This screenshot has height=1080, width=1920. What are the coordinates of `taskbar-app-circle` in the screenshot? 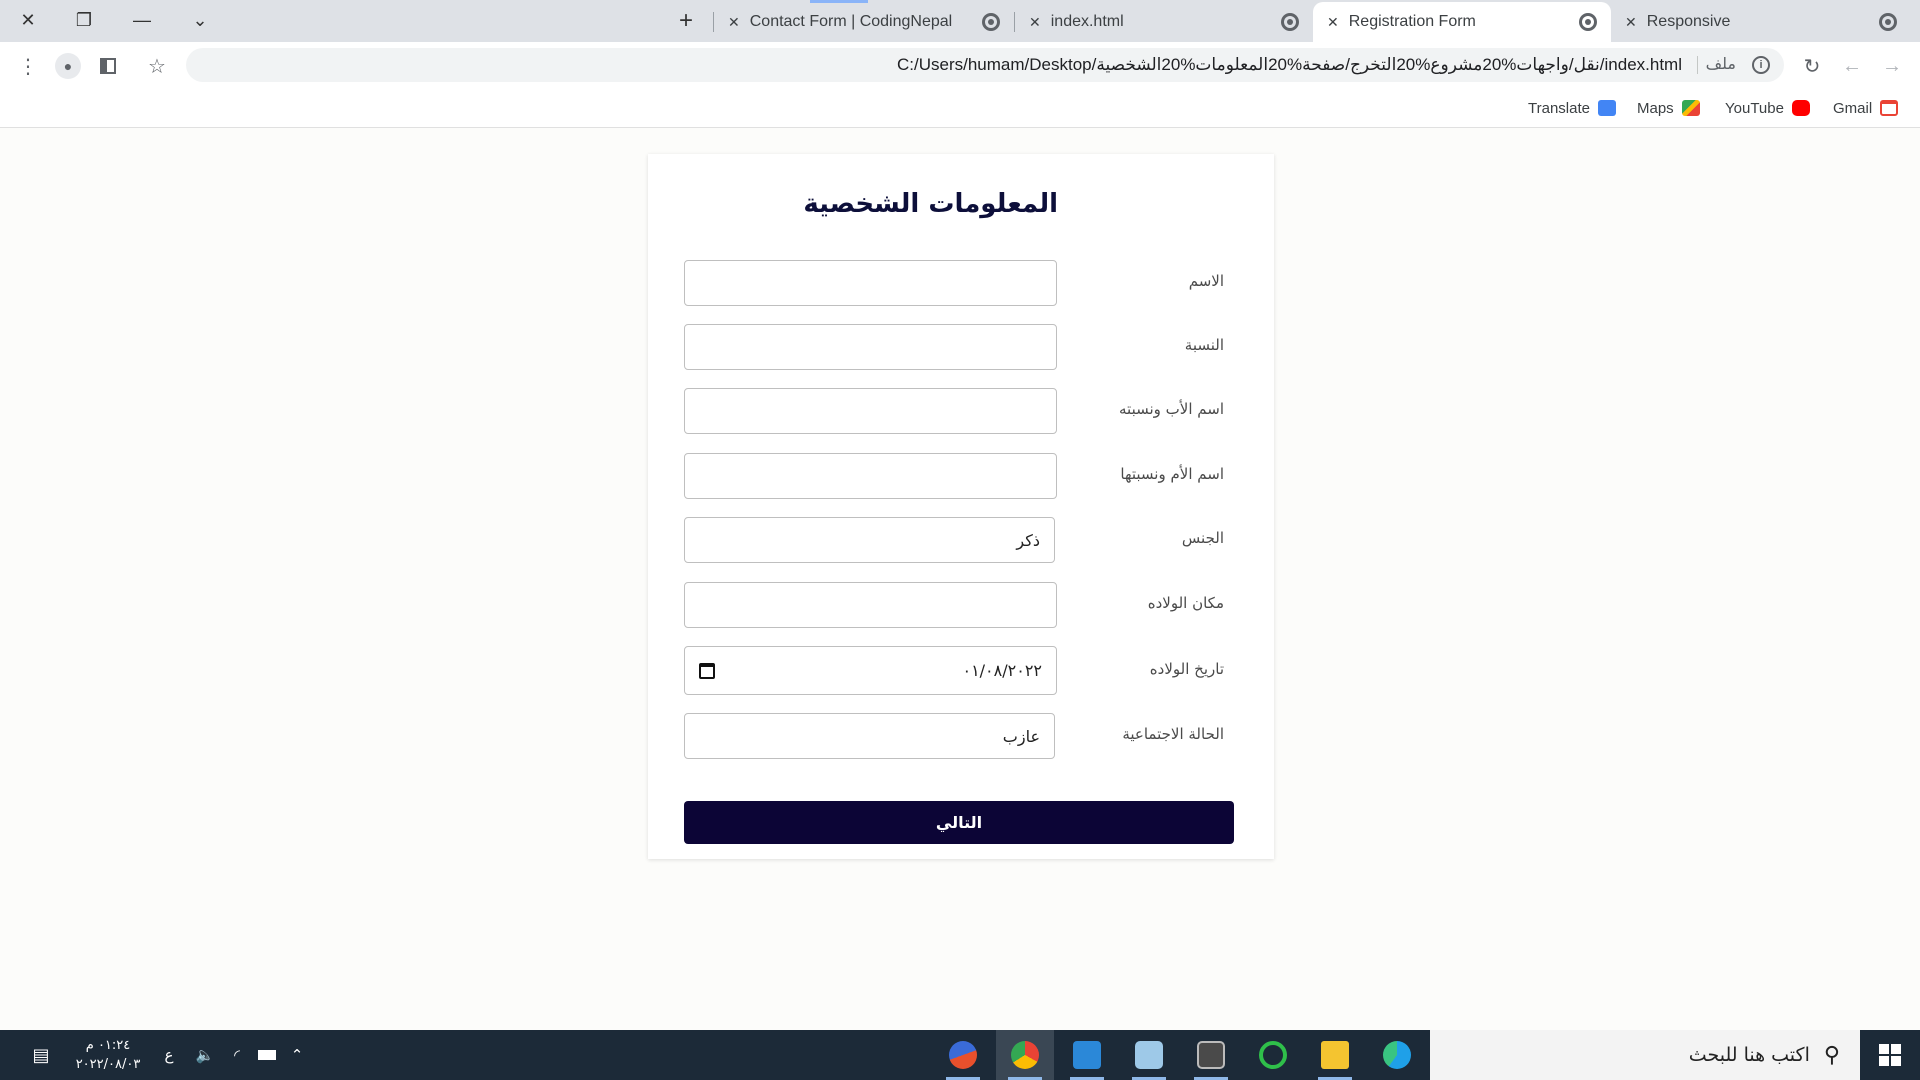 It's located at (1273, 1055).